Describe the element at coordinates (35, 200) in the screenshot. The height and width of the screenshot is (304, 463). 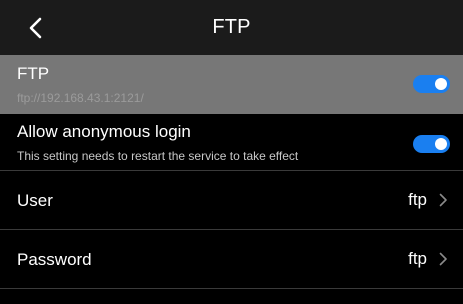
I see `user-label: User` at that location.